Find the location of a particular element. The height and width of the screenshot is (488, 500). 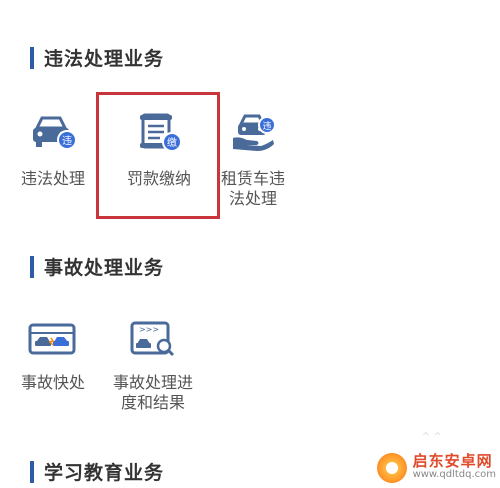

svg-text: 缴 is located at coordinates (172, 142).